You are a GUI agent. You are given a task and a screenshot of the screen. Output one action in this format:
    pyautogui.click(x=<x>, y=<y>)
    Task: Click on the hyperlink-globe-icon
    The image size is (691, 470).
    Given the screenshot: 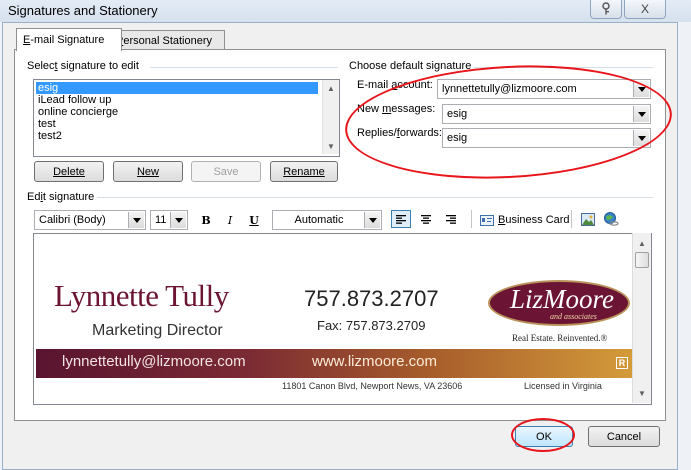 What is the action you would take?
    pyautogui.click(x=611, y=219)
    